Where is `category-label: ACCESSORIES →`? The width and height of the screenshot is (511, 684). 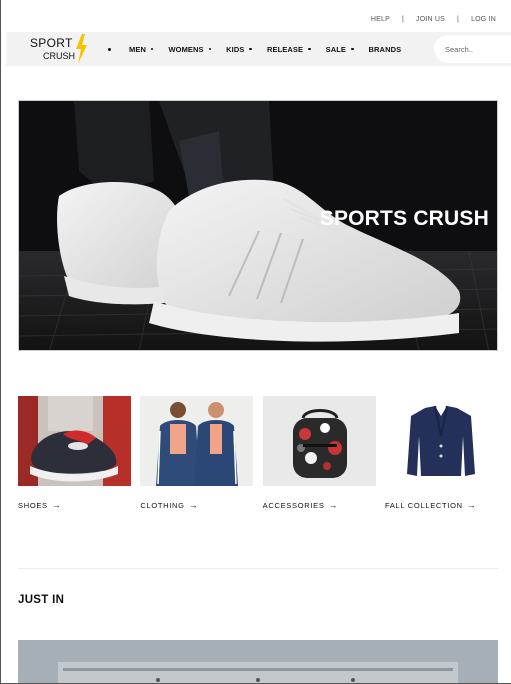 category-label: ACCESSORIES → is located at coordinates (319, 505).